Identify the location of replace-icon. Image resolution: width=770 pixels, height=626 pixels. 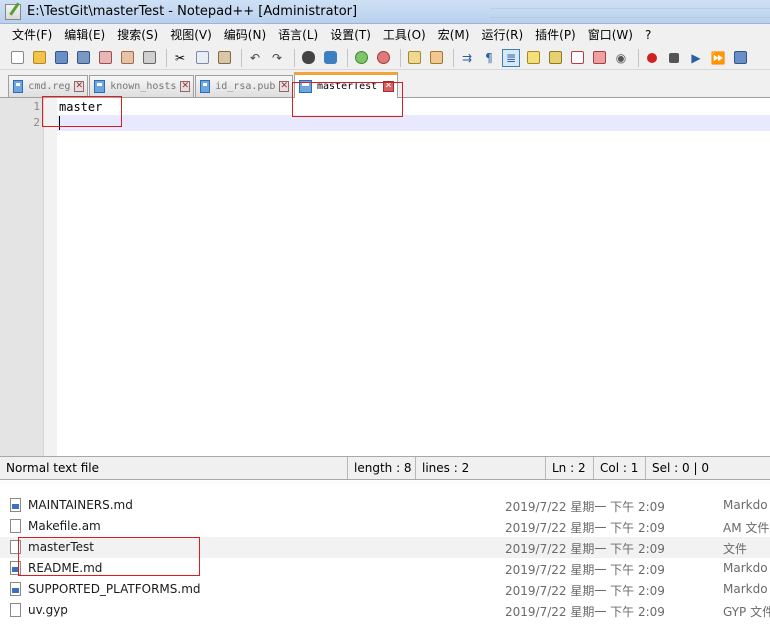
(330, 58).